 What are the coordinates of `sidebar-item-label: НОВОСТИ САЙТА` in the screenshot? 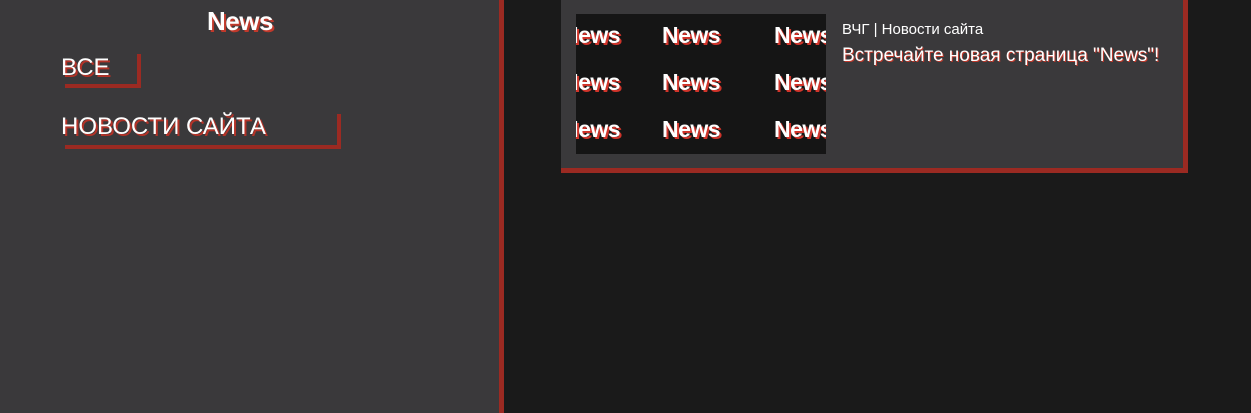 It's located at (163, 126).